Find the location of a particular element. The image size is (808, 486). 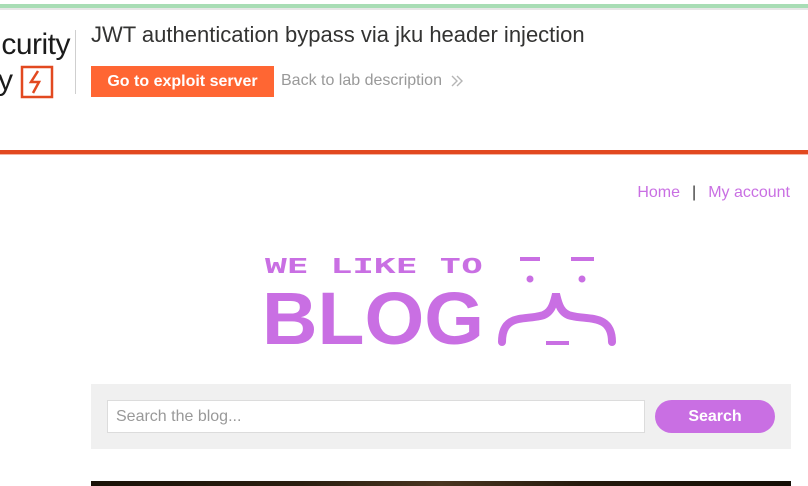

search-panel: Search is located at coordinates (441, 416).